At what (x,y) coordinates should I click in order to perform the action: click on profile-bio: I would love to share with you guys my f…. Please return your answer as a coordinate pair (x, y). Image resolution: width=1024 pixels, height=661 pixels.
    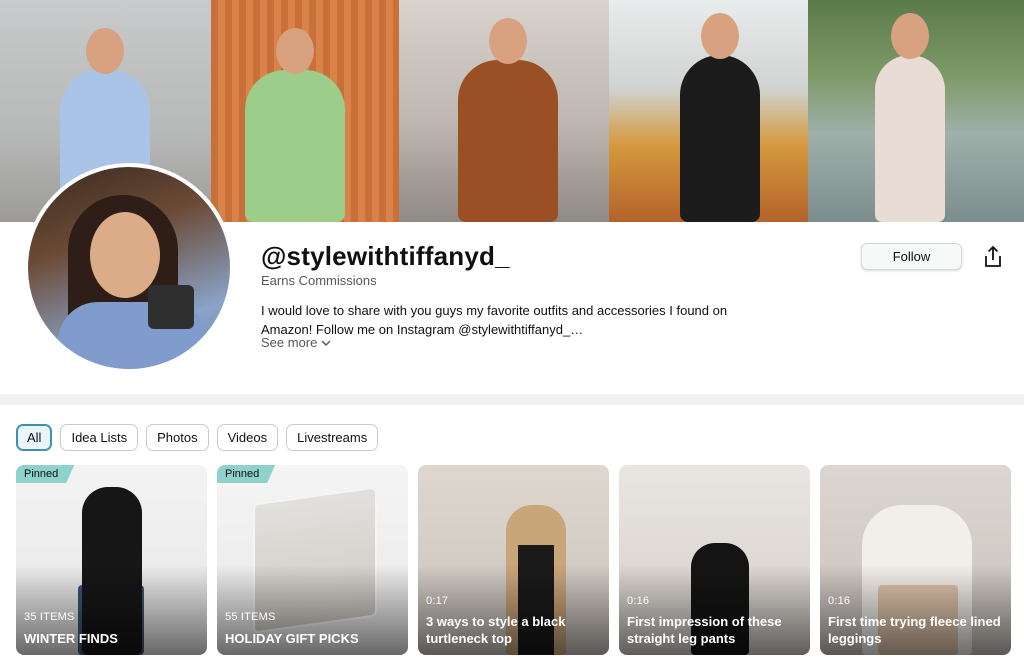
    Looking at the image, I should click on (494, 320).